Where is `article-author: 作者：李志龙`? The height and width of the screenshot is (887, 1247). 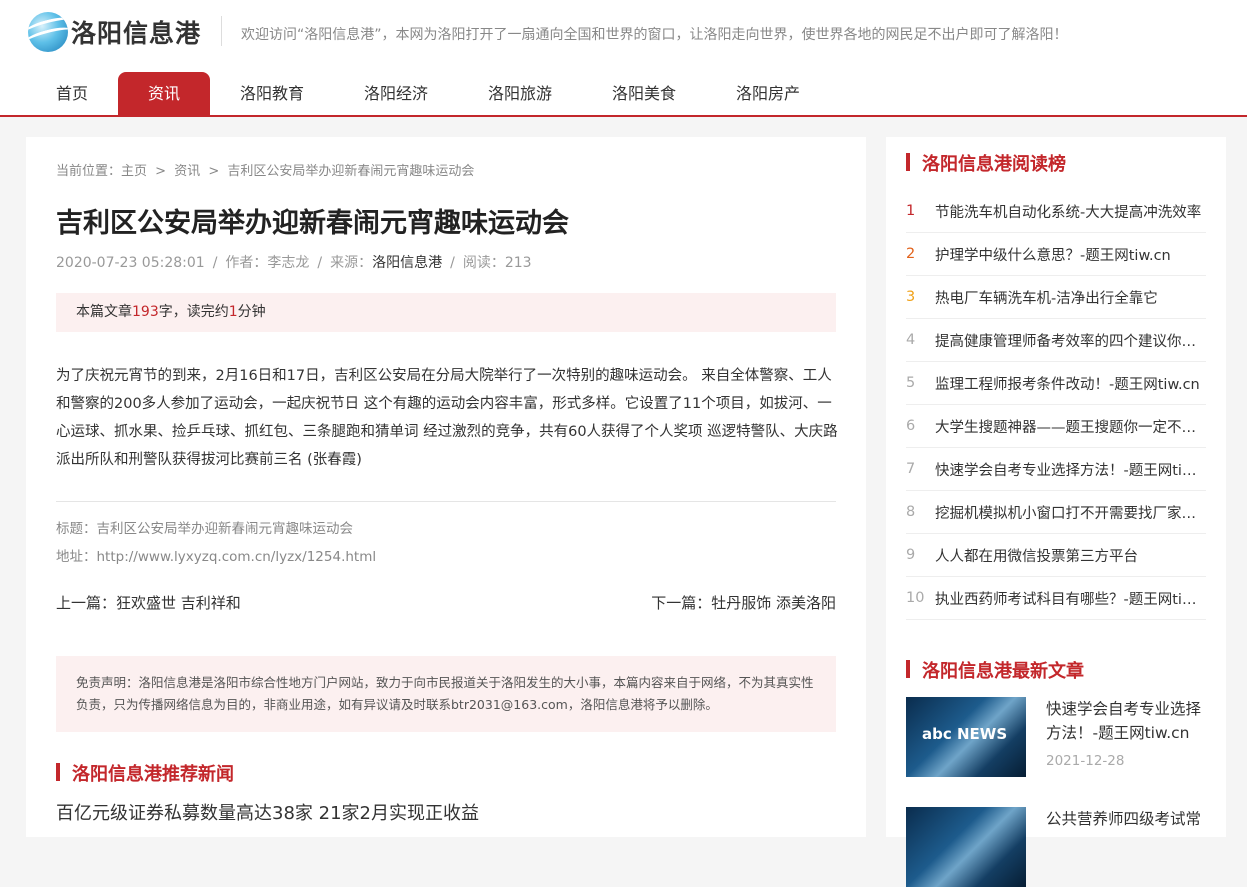 article-author: 作者：李志龙 is located at coordinates (267, 263).